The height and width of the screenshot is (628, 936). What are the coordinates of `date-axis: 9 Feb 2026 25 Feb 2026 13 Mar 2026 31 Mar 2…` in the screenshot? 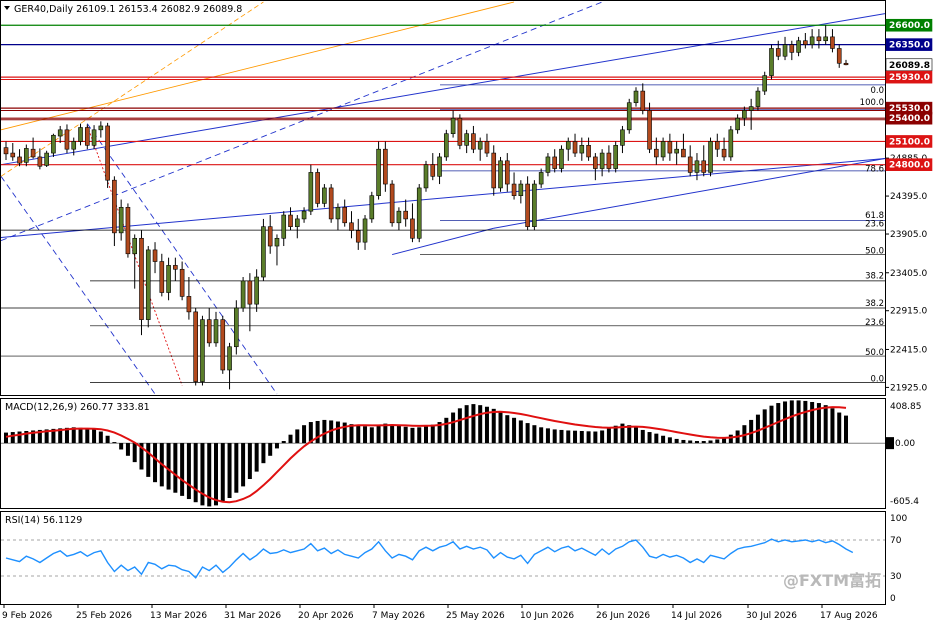 It's located at (440, 612).